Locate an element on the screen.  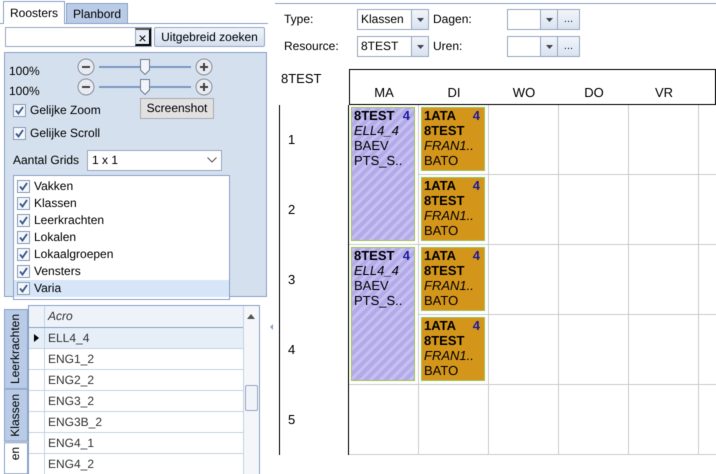
checkbox-label: Gelijke Zoom is located at coordinates (65, 110).